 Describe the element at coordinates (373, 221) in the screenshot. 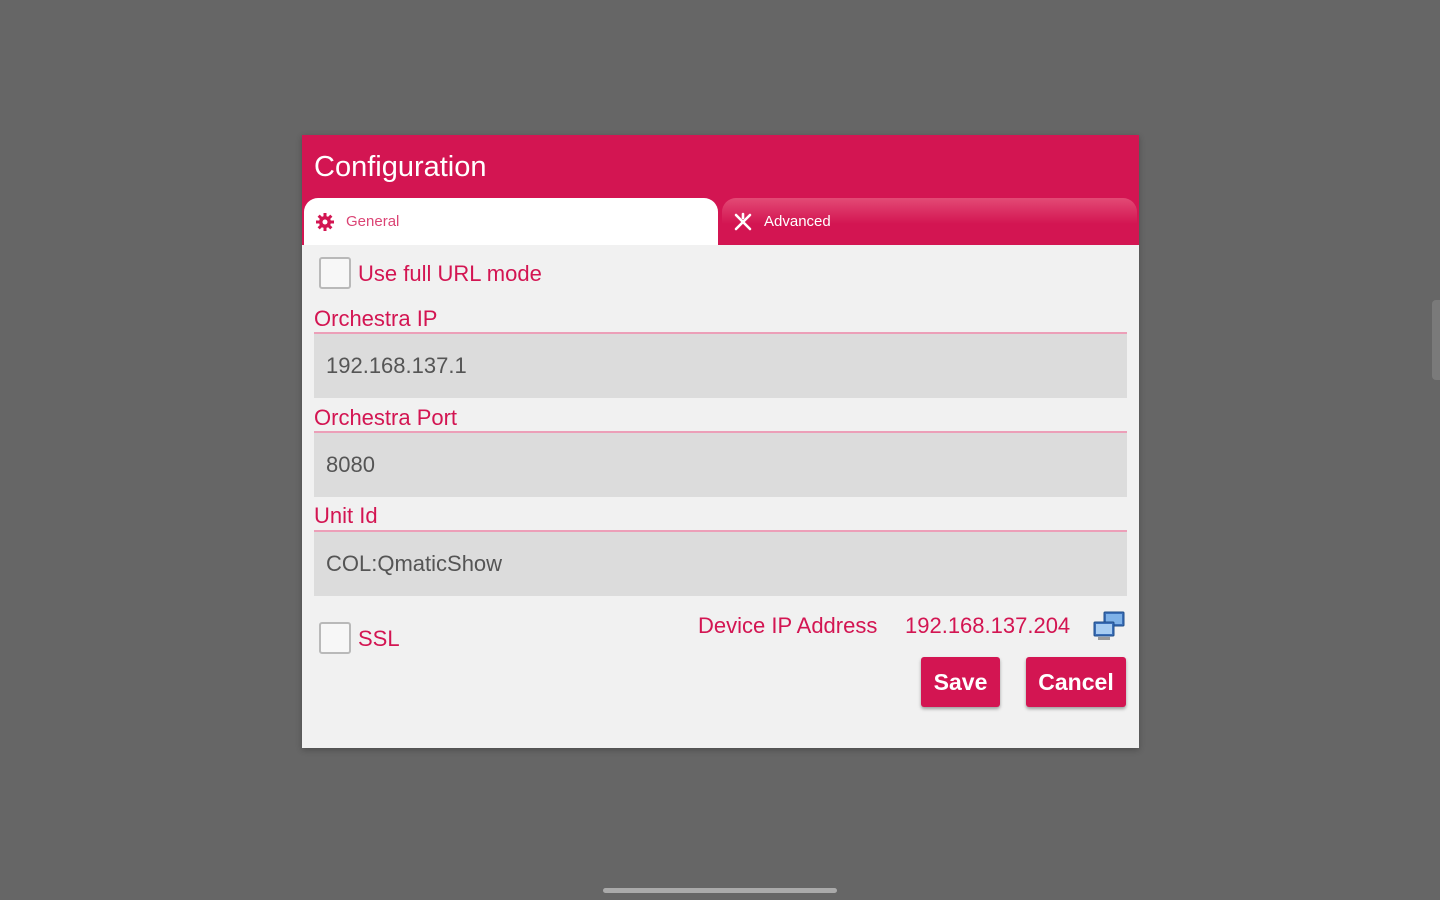

I see `tab-general-label: General` at that location.